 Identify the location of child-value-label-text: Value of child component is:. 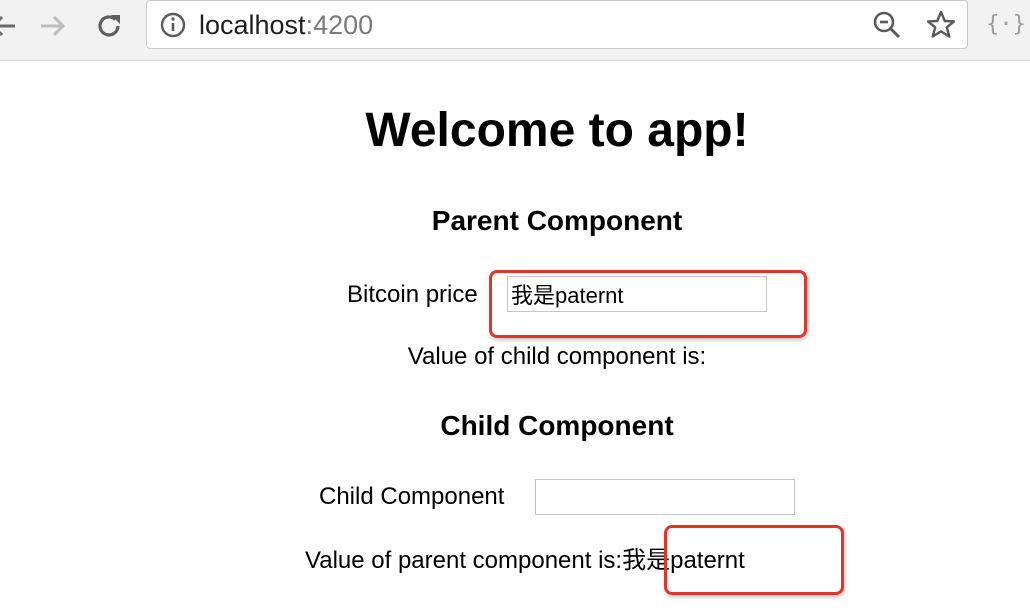
(557, 356).